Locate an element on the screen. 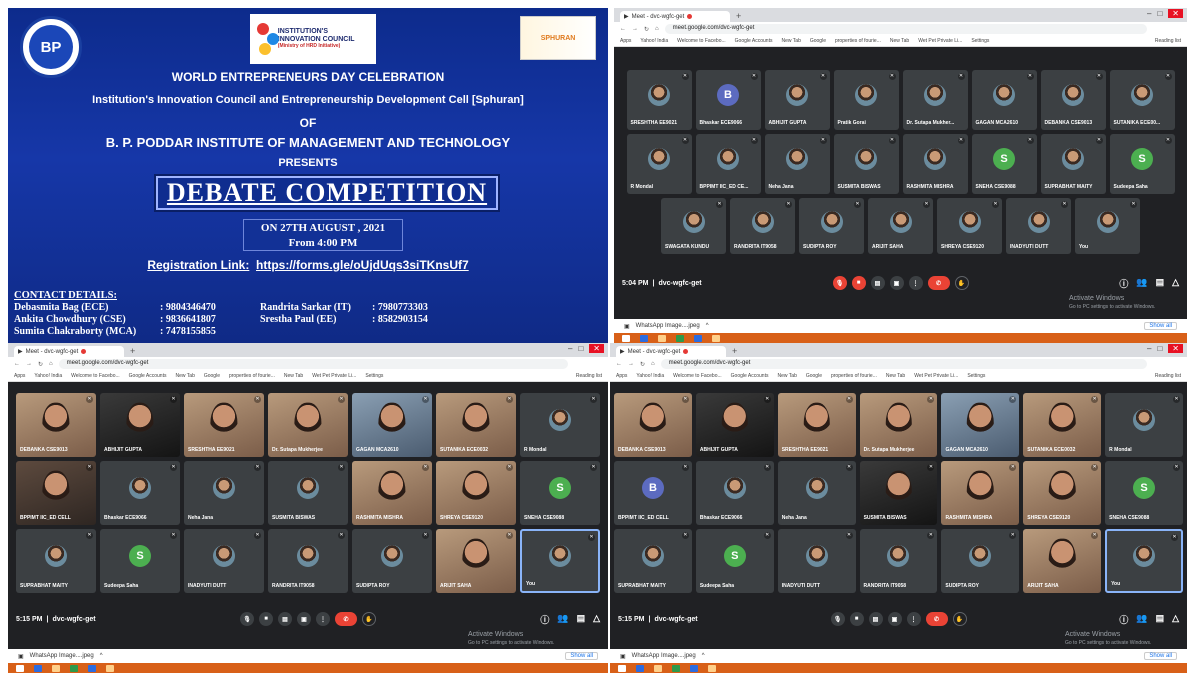 Image resolution: width=1187 pixels, height=673 pixels. participant-tile: ✕ ABHIJIT GUPTA is located at coordinates (797, 100).